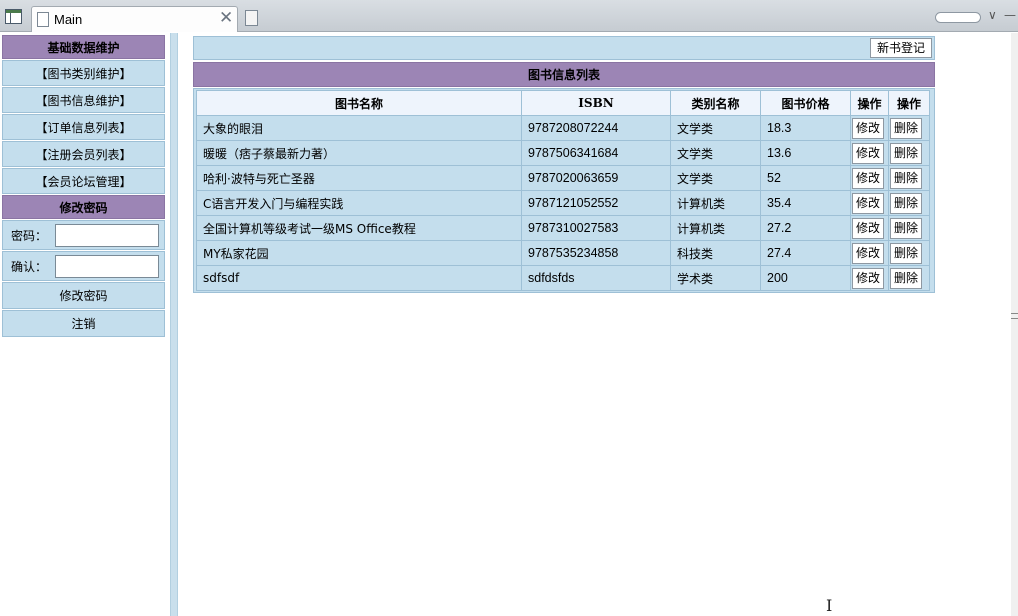 Image resolution: width=1018 pixels, height=616 pixels. What do you see at coordinates (359, 278) in the screenshot?
I see `book-name-cell: sdfsdf` at bounding box center [359, 278].